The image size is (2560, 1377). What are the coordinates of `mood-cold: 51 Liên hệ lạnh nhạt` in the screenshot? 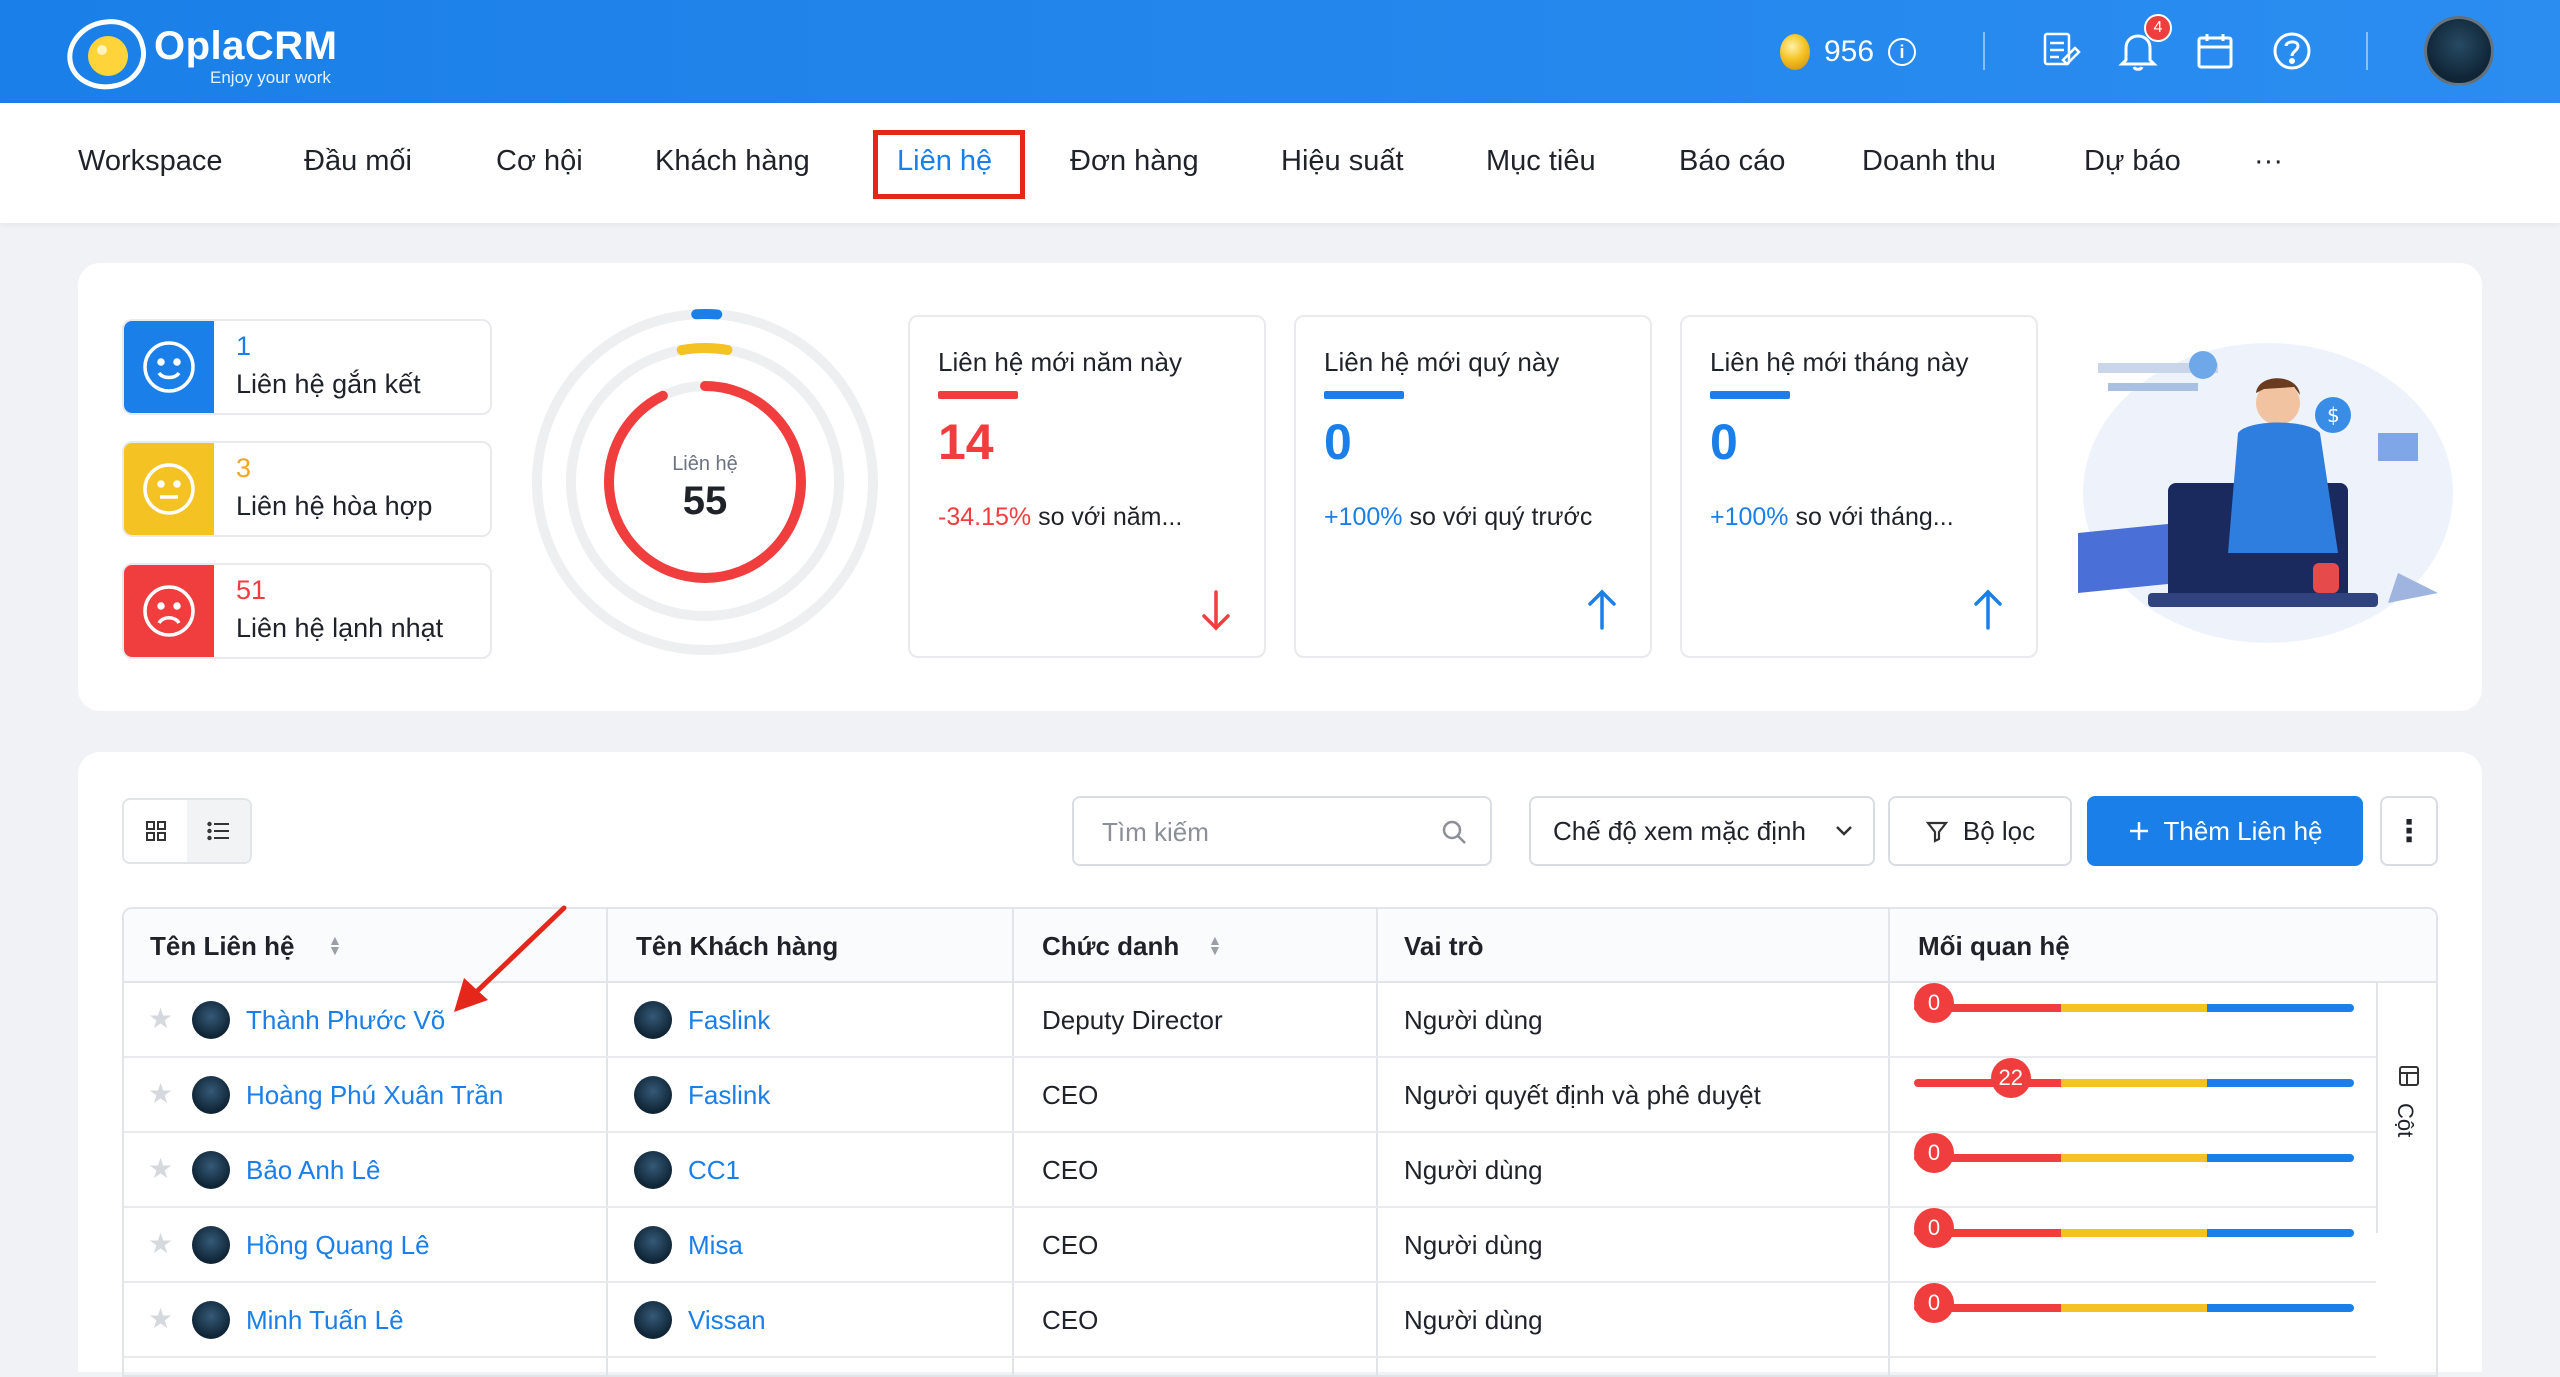 It's located at (307, 611).